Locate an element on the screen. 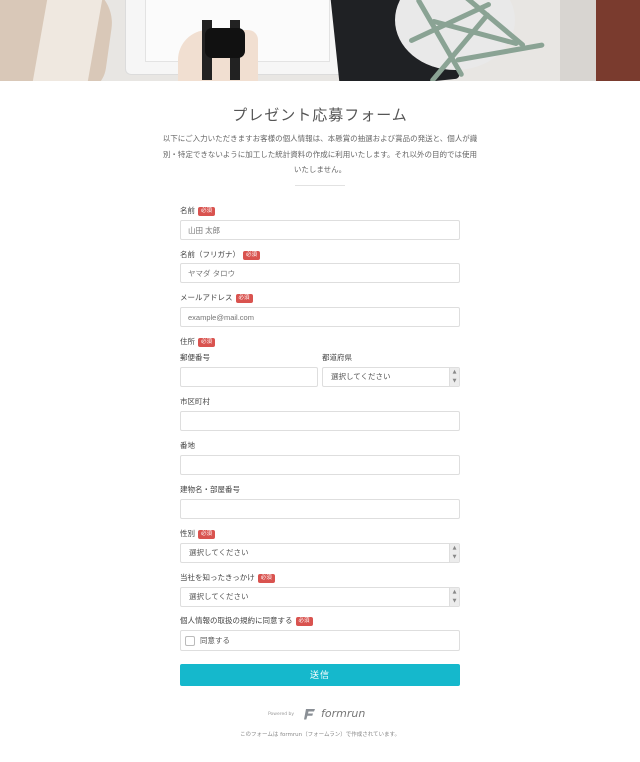  city-label: 市区町村 is located at coordinates (195, 401).